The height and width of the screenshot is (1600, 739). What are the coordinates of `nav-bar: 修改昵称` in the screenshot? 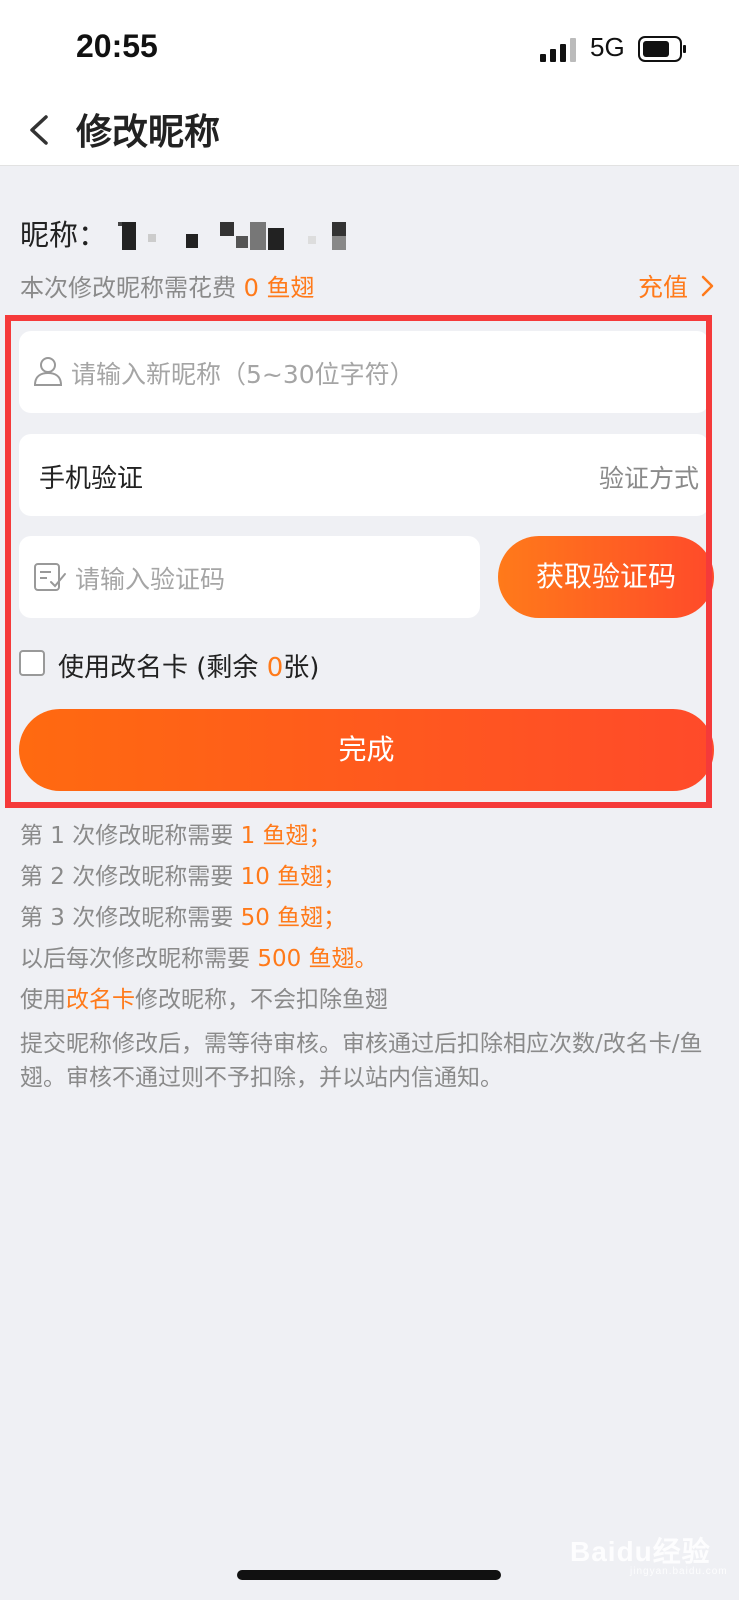 It's located at (369, 130).